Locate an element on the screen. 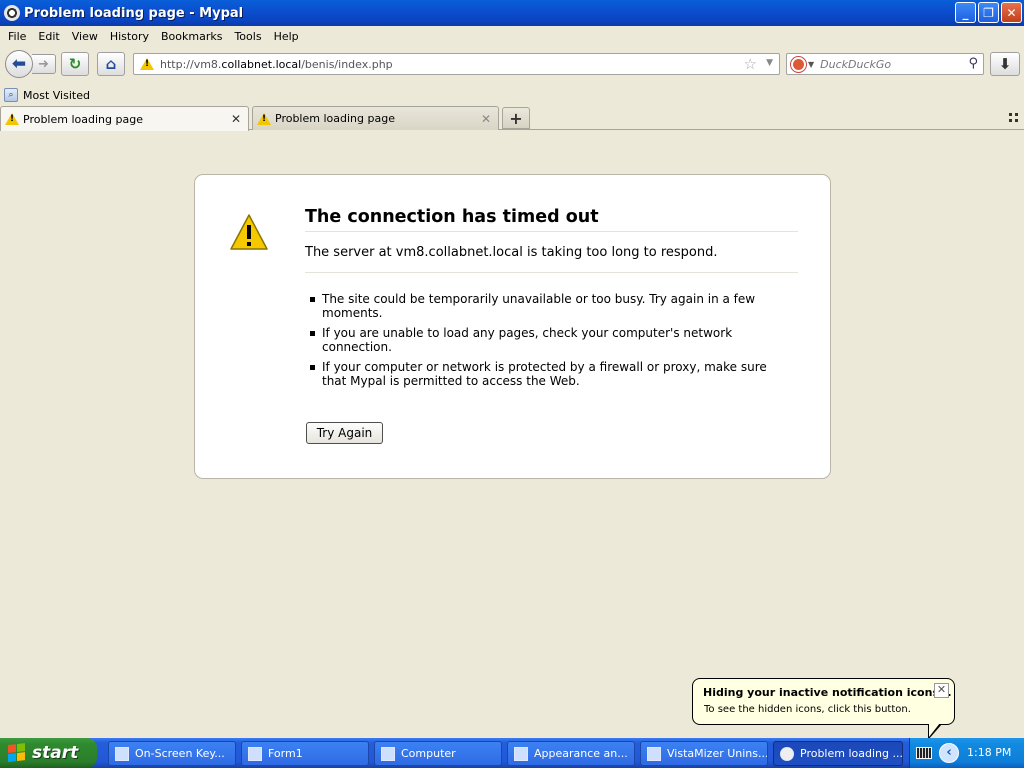 The image size is (1024, 768). menu-bookmarks: Bookmarks is located at coordinates (191, 36).